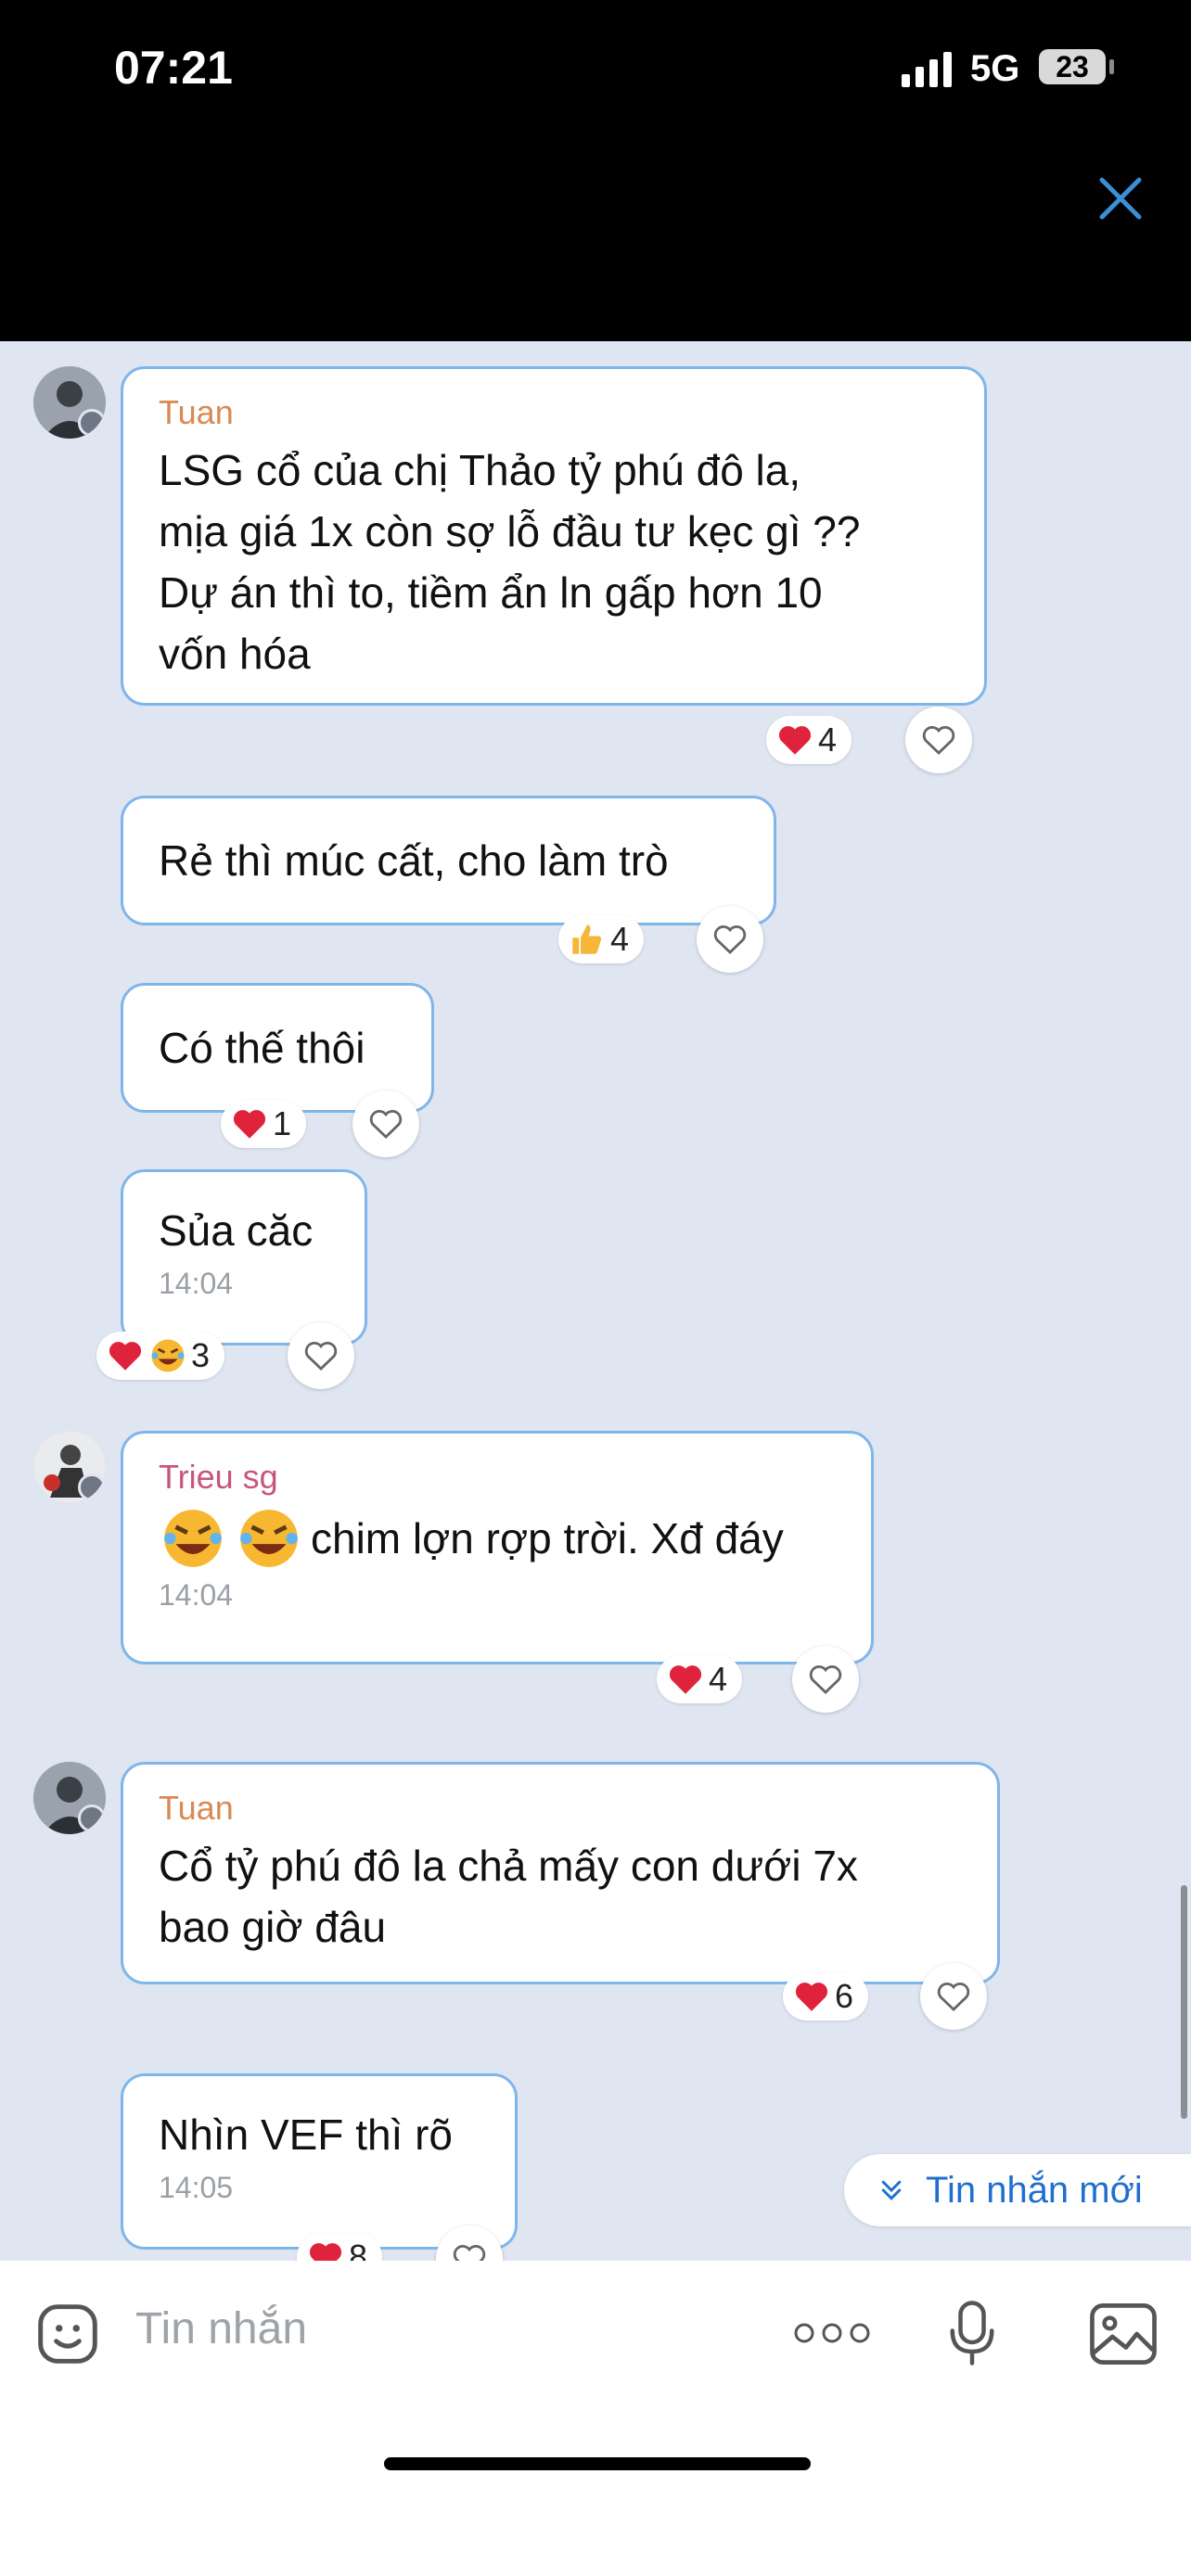  I want to click on message-text: Nhìn VEF thì rõ, so click(306, 2135).